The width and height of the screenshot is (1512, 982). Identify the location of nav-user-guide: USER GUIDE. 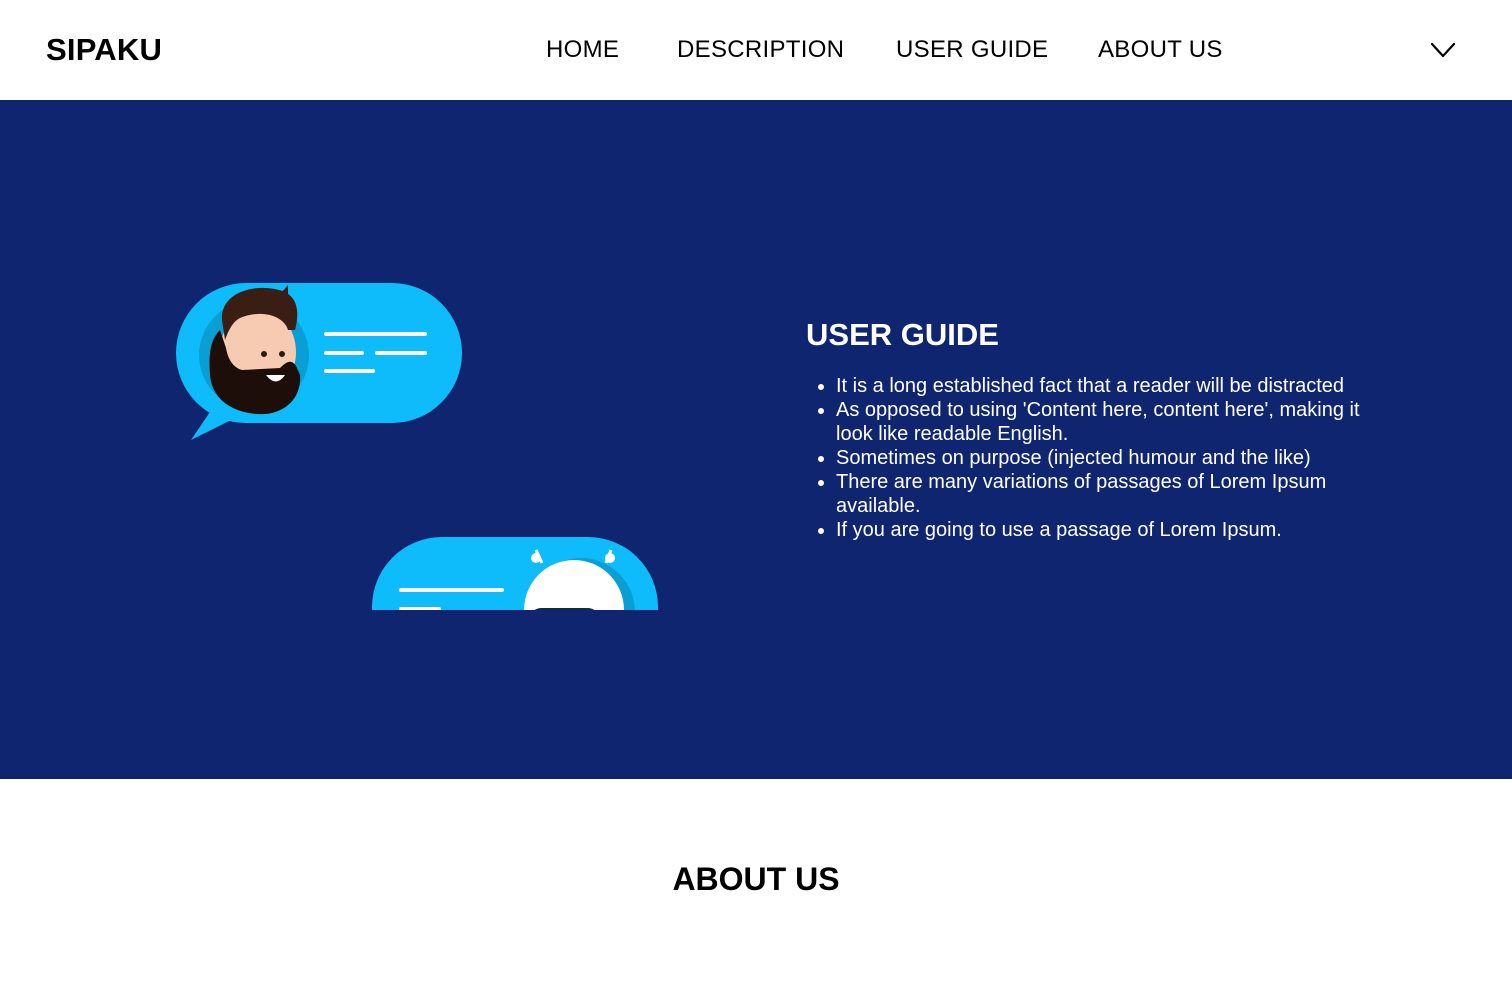
(972, 50).